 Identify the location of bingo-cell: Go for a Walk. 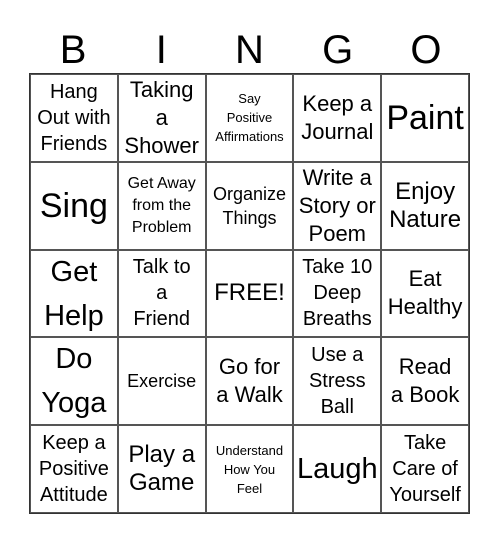
(249, 381).